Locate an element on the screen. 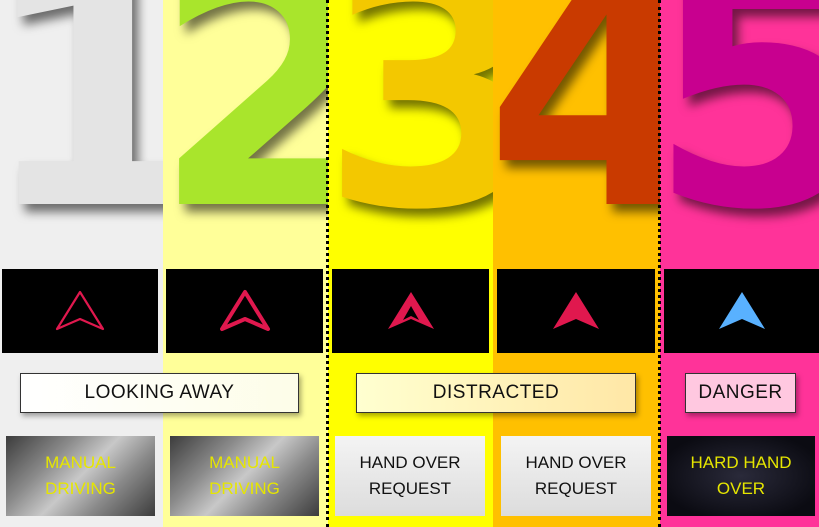  danger-label: DANGER is located at coordinates (740, 393).